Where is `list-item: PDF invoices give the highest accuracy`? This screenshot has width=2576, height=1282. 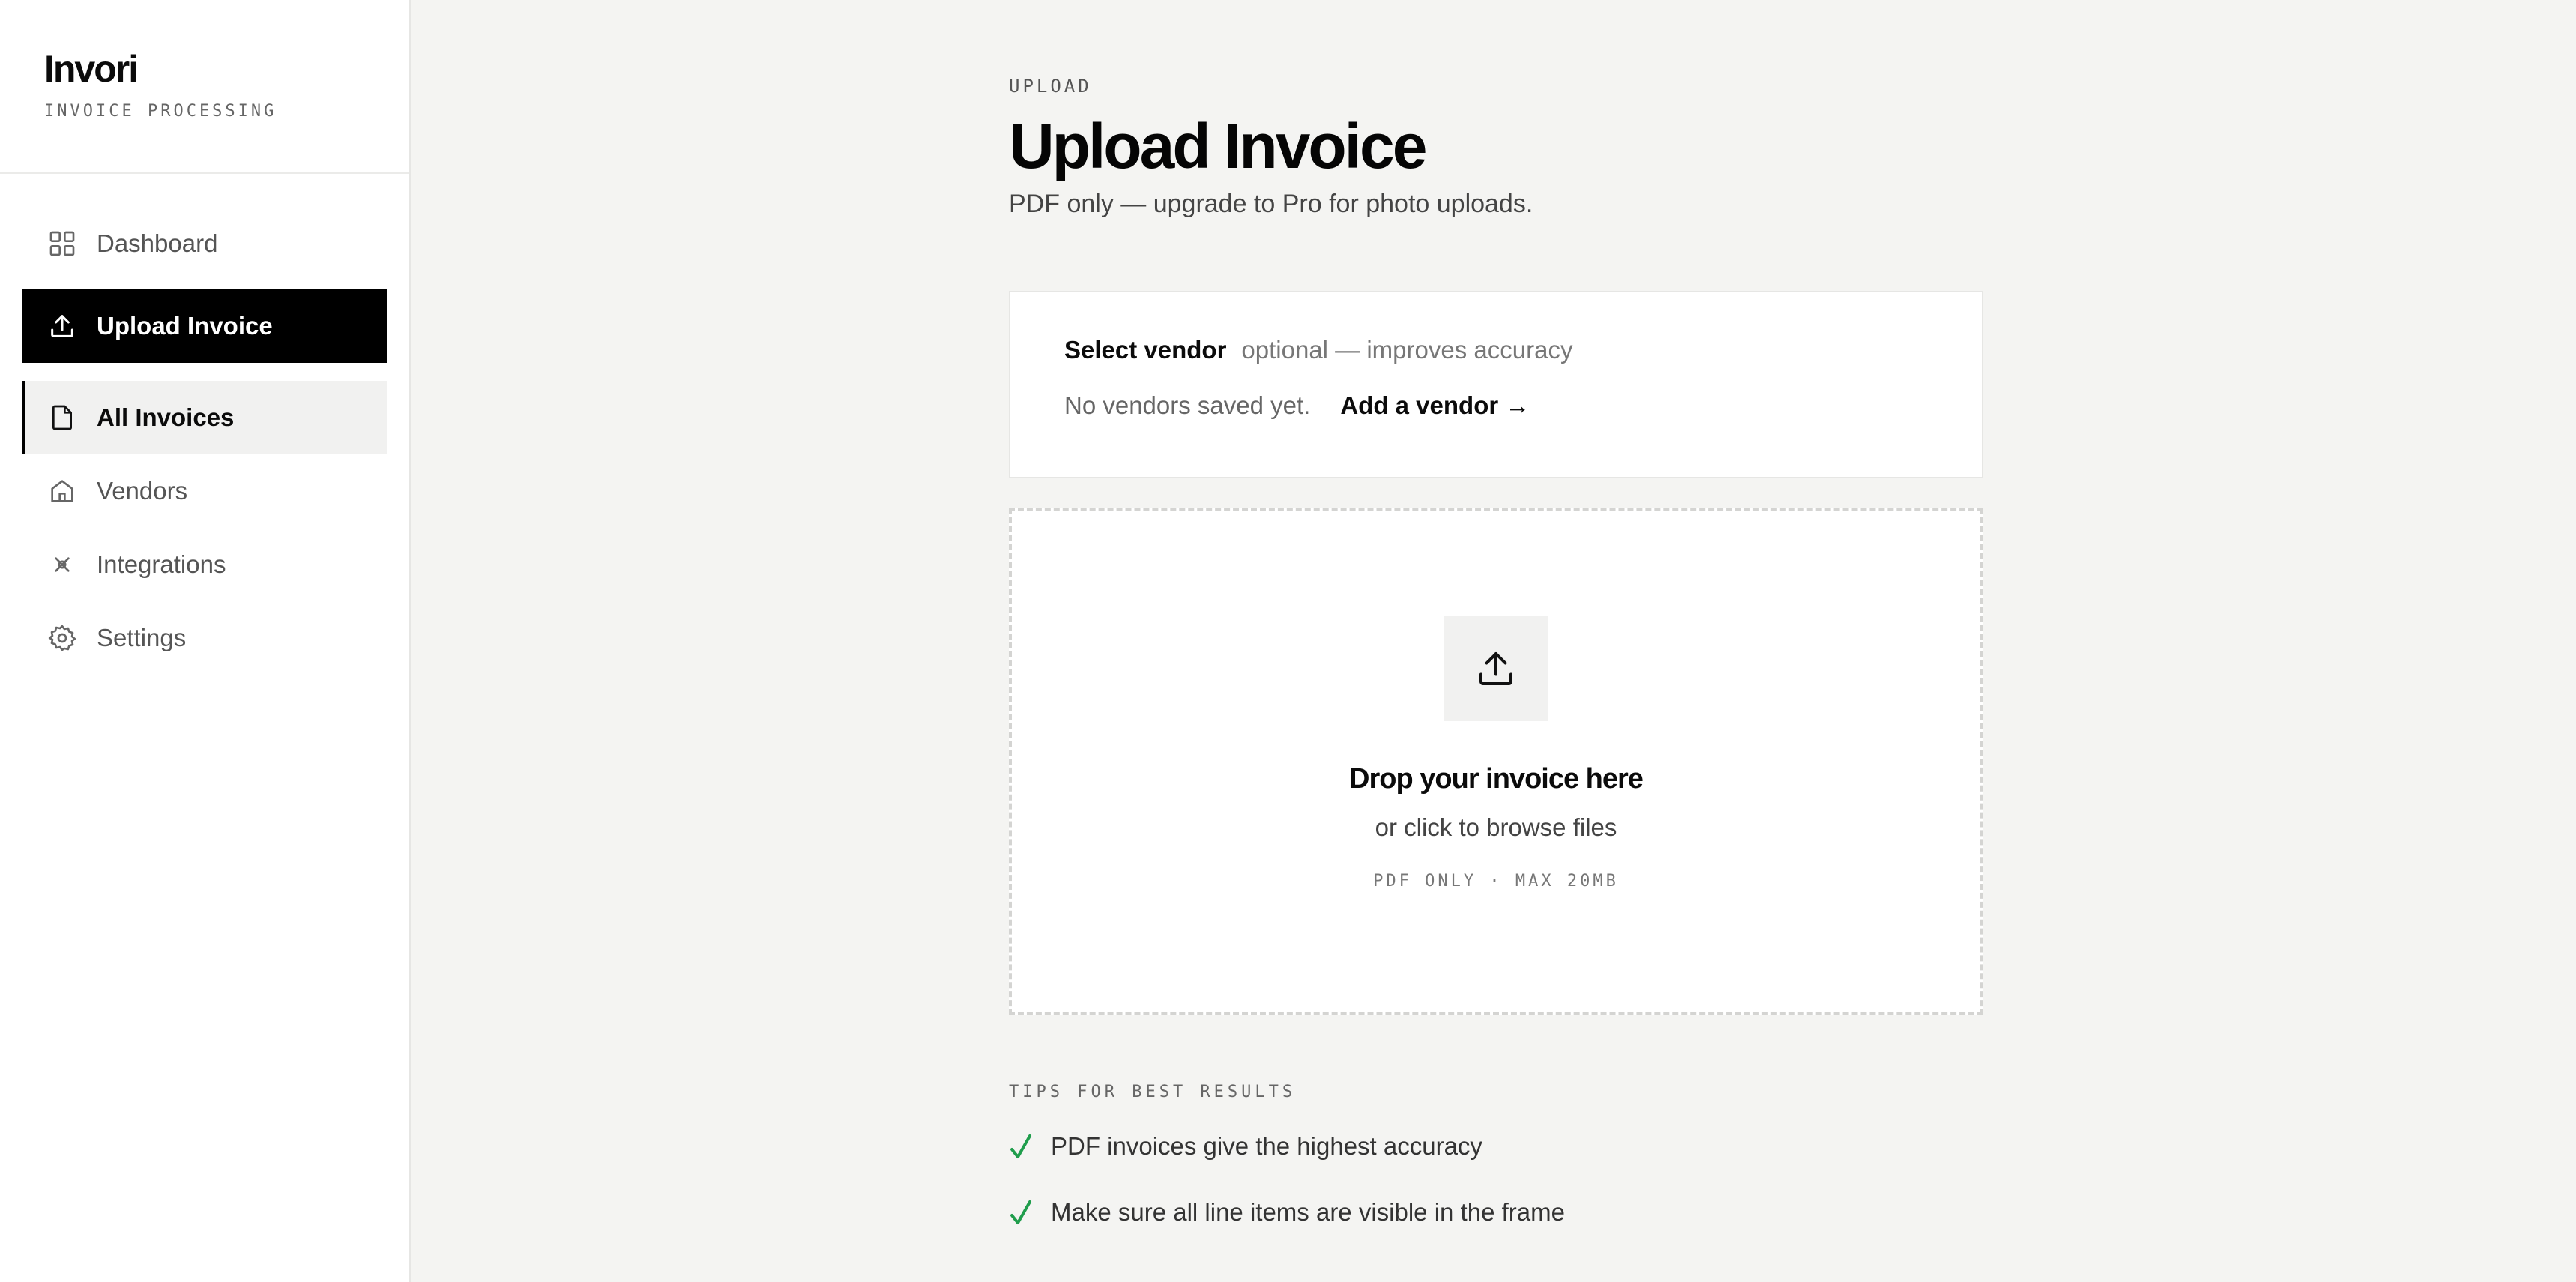
list-item: PDF invoices give the highest accuracy is located at coordinates (1496, 1146).